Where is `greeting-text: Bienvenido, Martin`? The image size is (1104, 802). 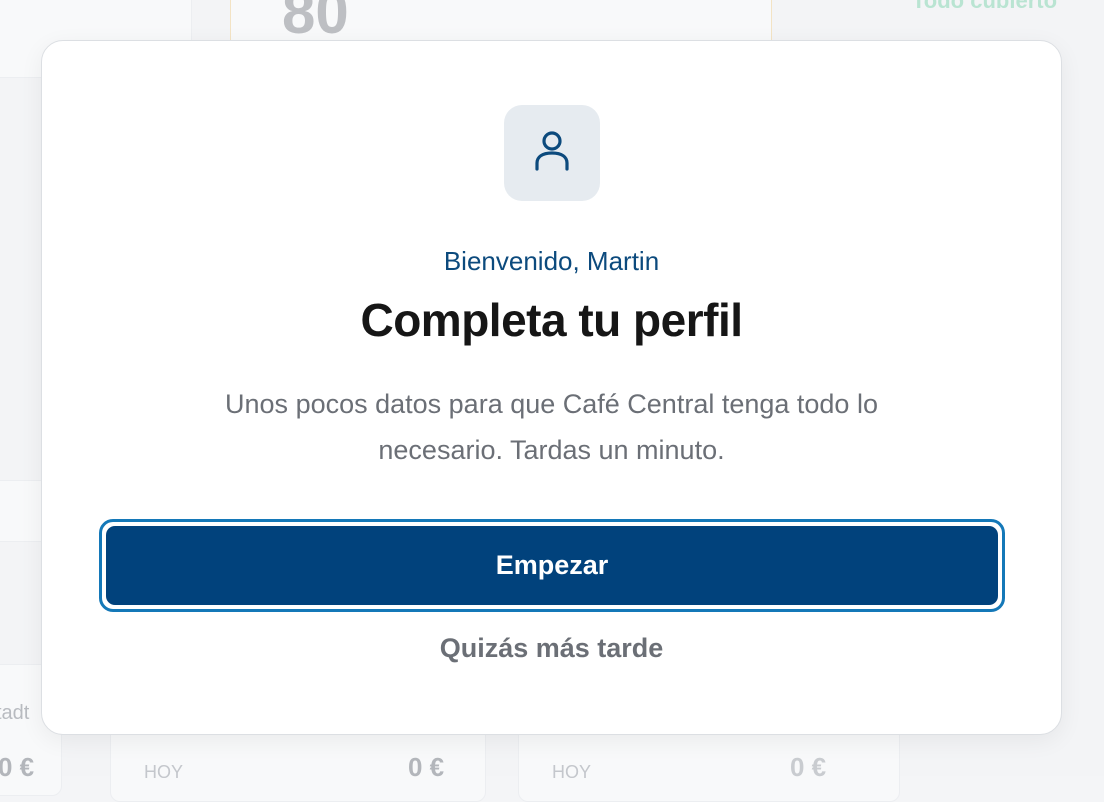
greeting-text: Bienvenido, Martin is located at coordinates (551, 261).